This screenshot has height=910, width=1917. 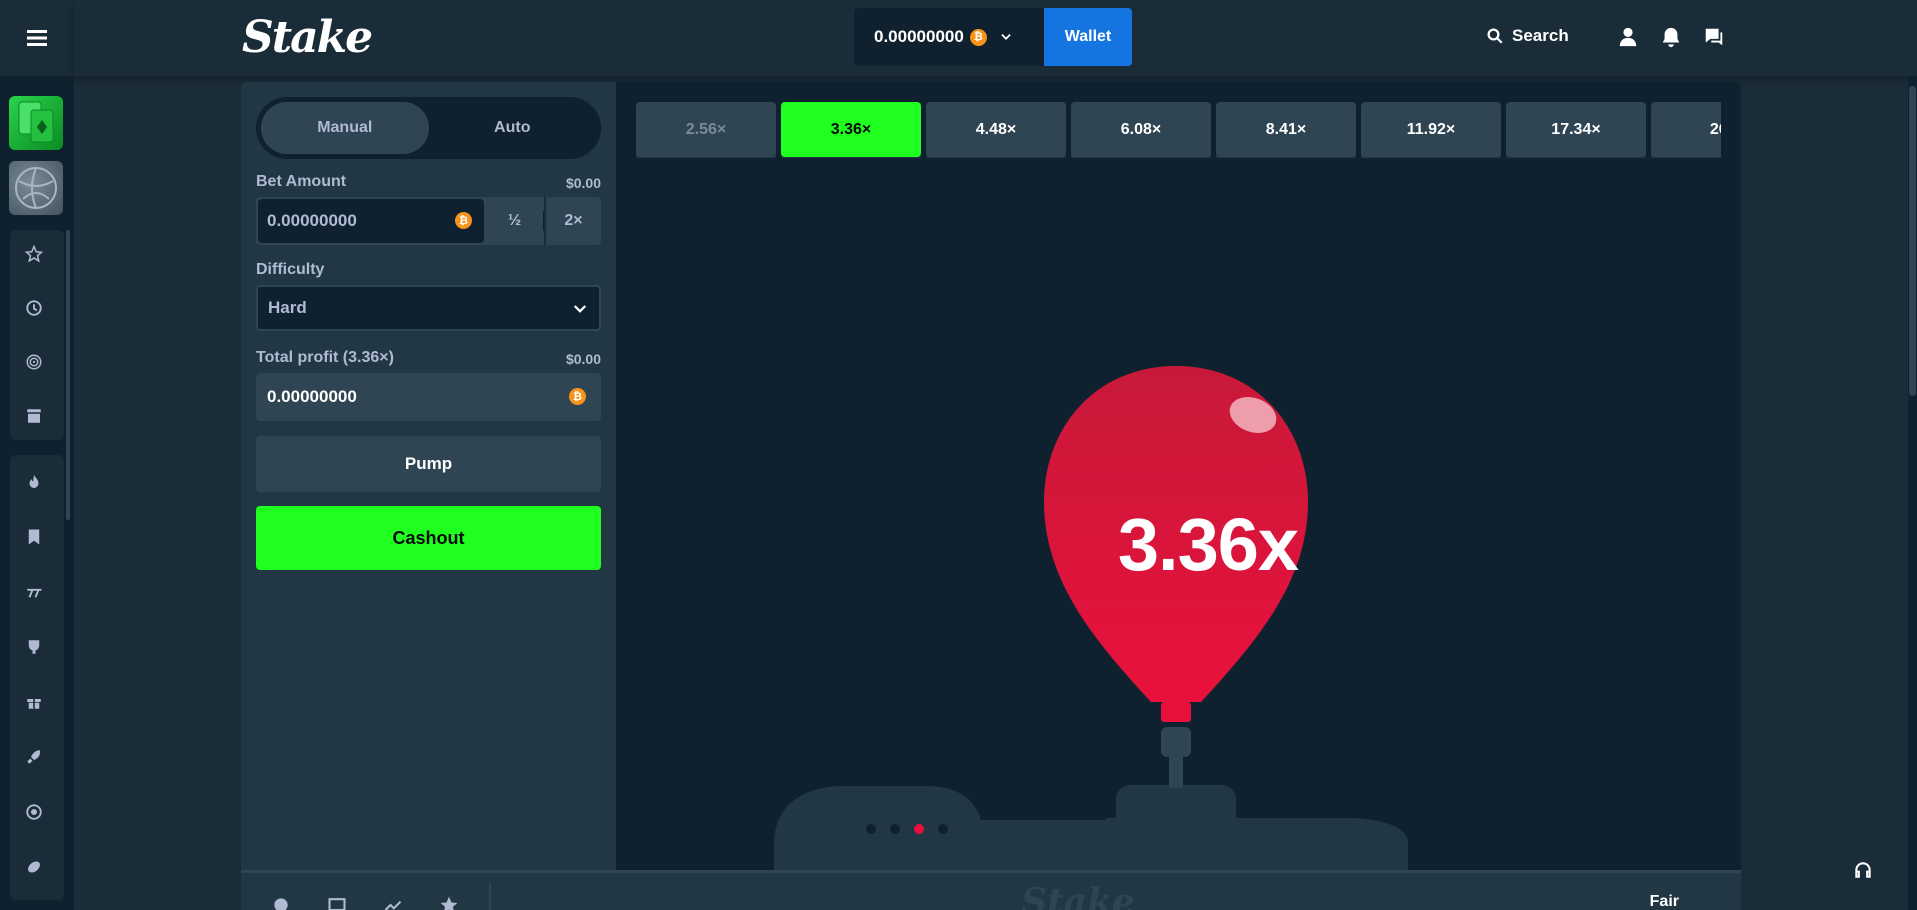 I want to click on bookmark-icon, so click(x=34, y=537).